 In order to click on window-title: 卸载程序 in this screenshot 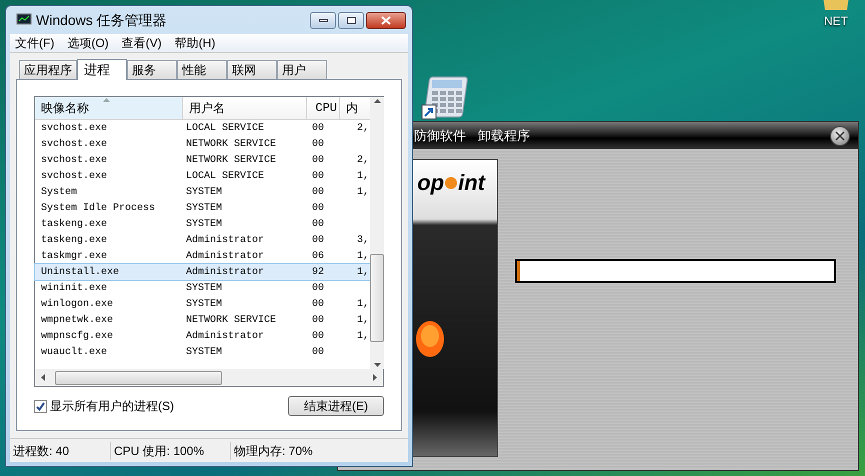, I will do `click(504, 135)`.